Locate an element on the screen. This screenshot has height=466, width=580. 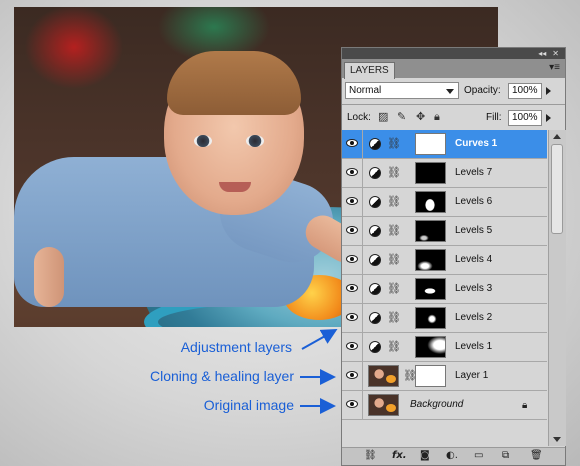
layer-row-background: Background 🔒︎ is located at coordinates (444, 405).